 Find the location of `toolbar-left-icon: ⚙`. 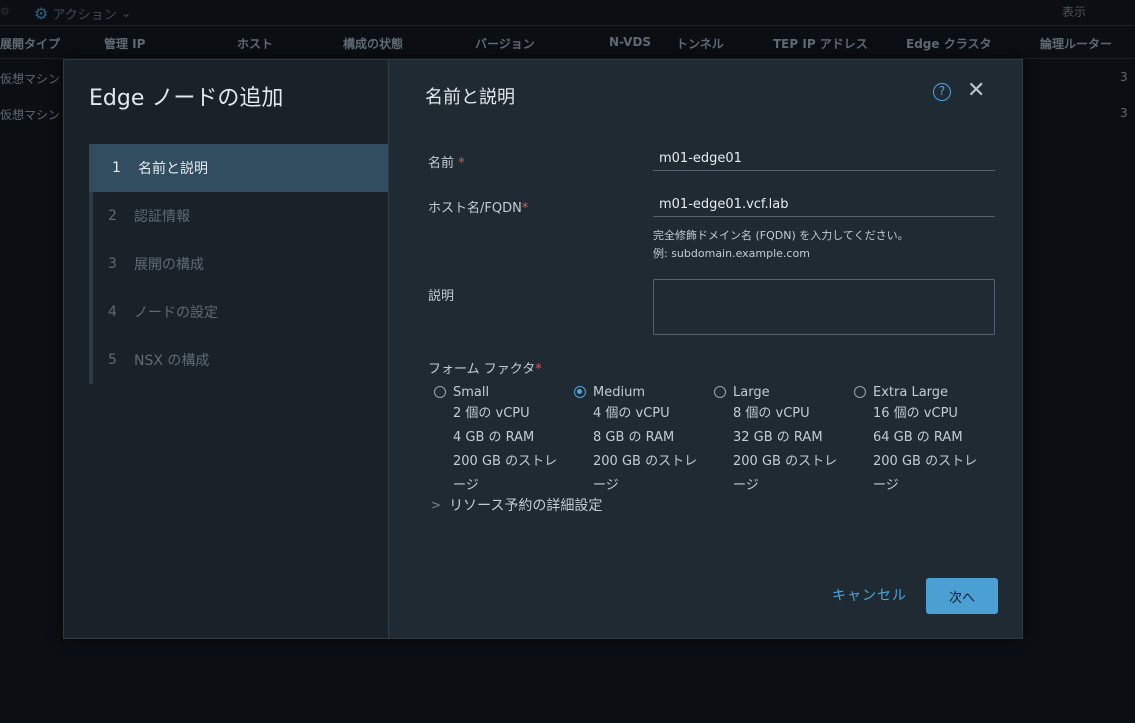

toolbar-left-icon: ⚙ is located at coordinates (5, 11).